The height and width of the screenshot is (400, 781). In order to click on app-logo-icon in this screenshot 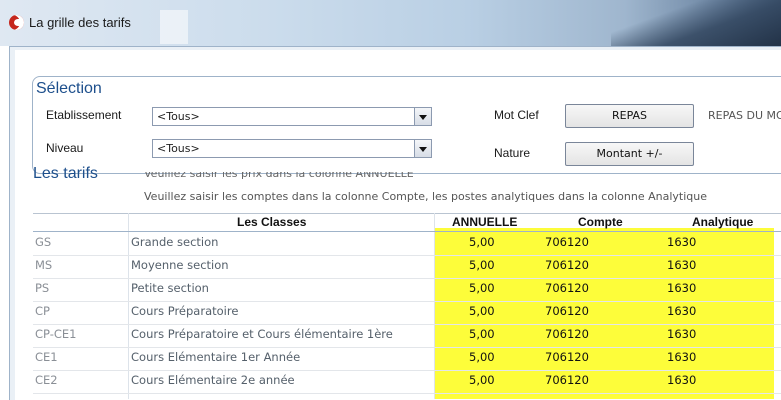, I will do `click(16, 22)`.